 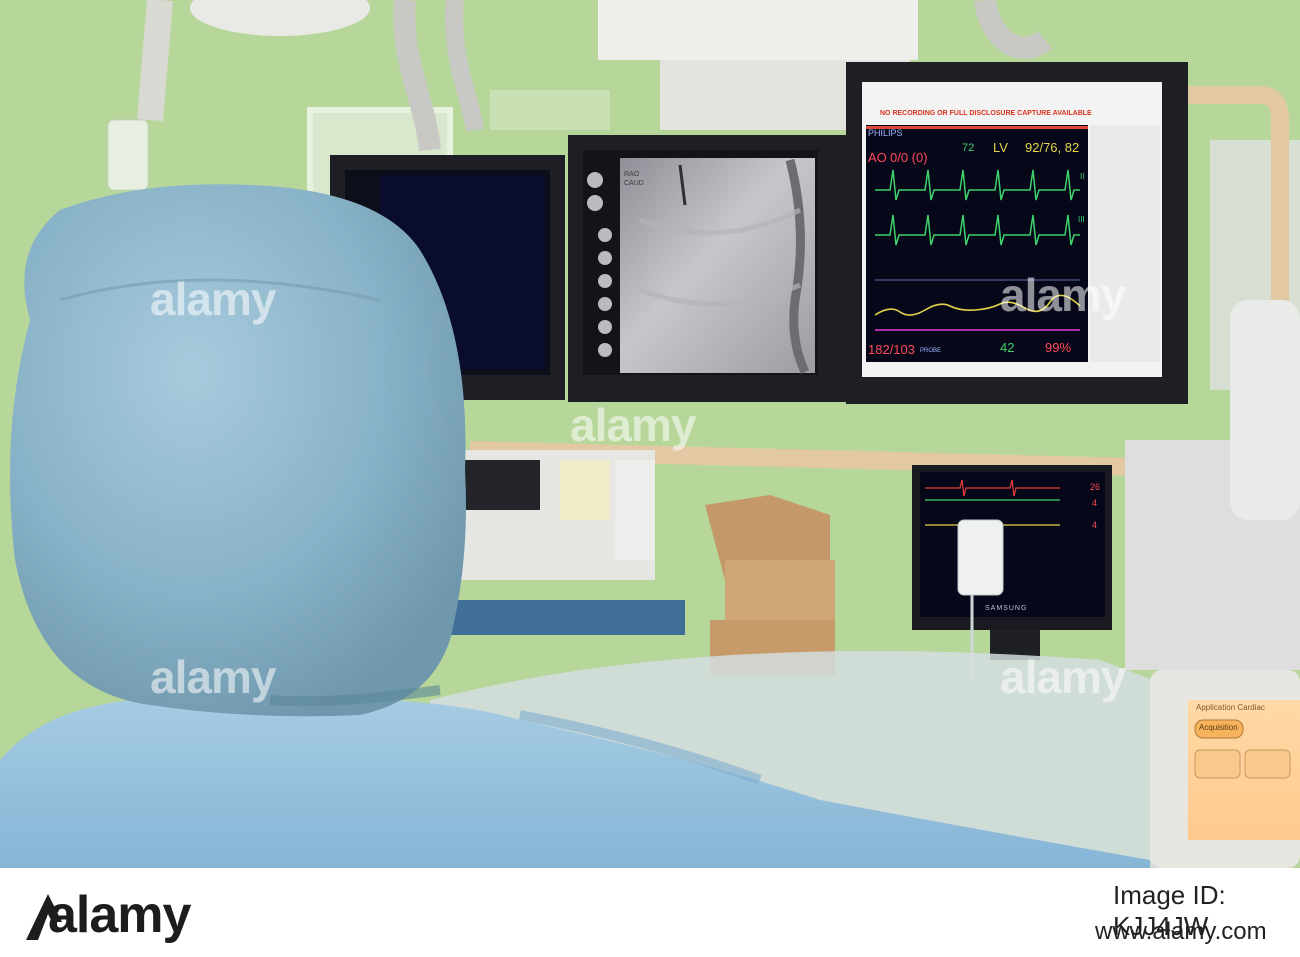 I want to click on lead-ii-label: II, so click(x=1082, y=176).